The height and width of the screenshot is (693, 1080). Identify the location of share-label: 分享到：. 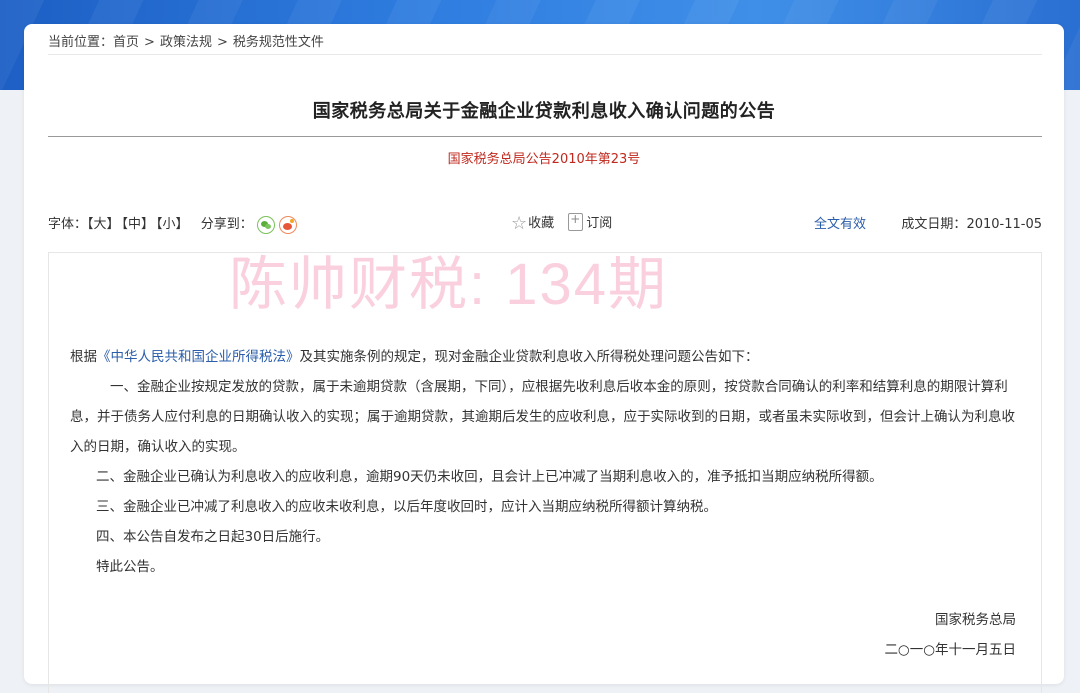
(226, 224).